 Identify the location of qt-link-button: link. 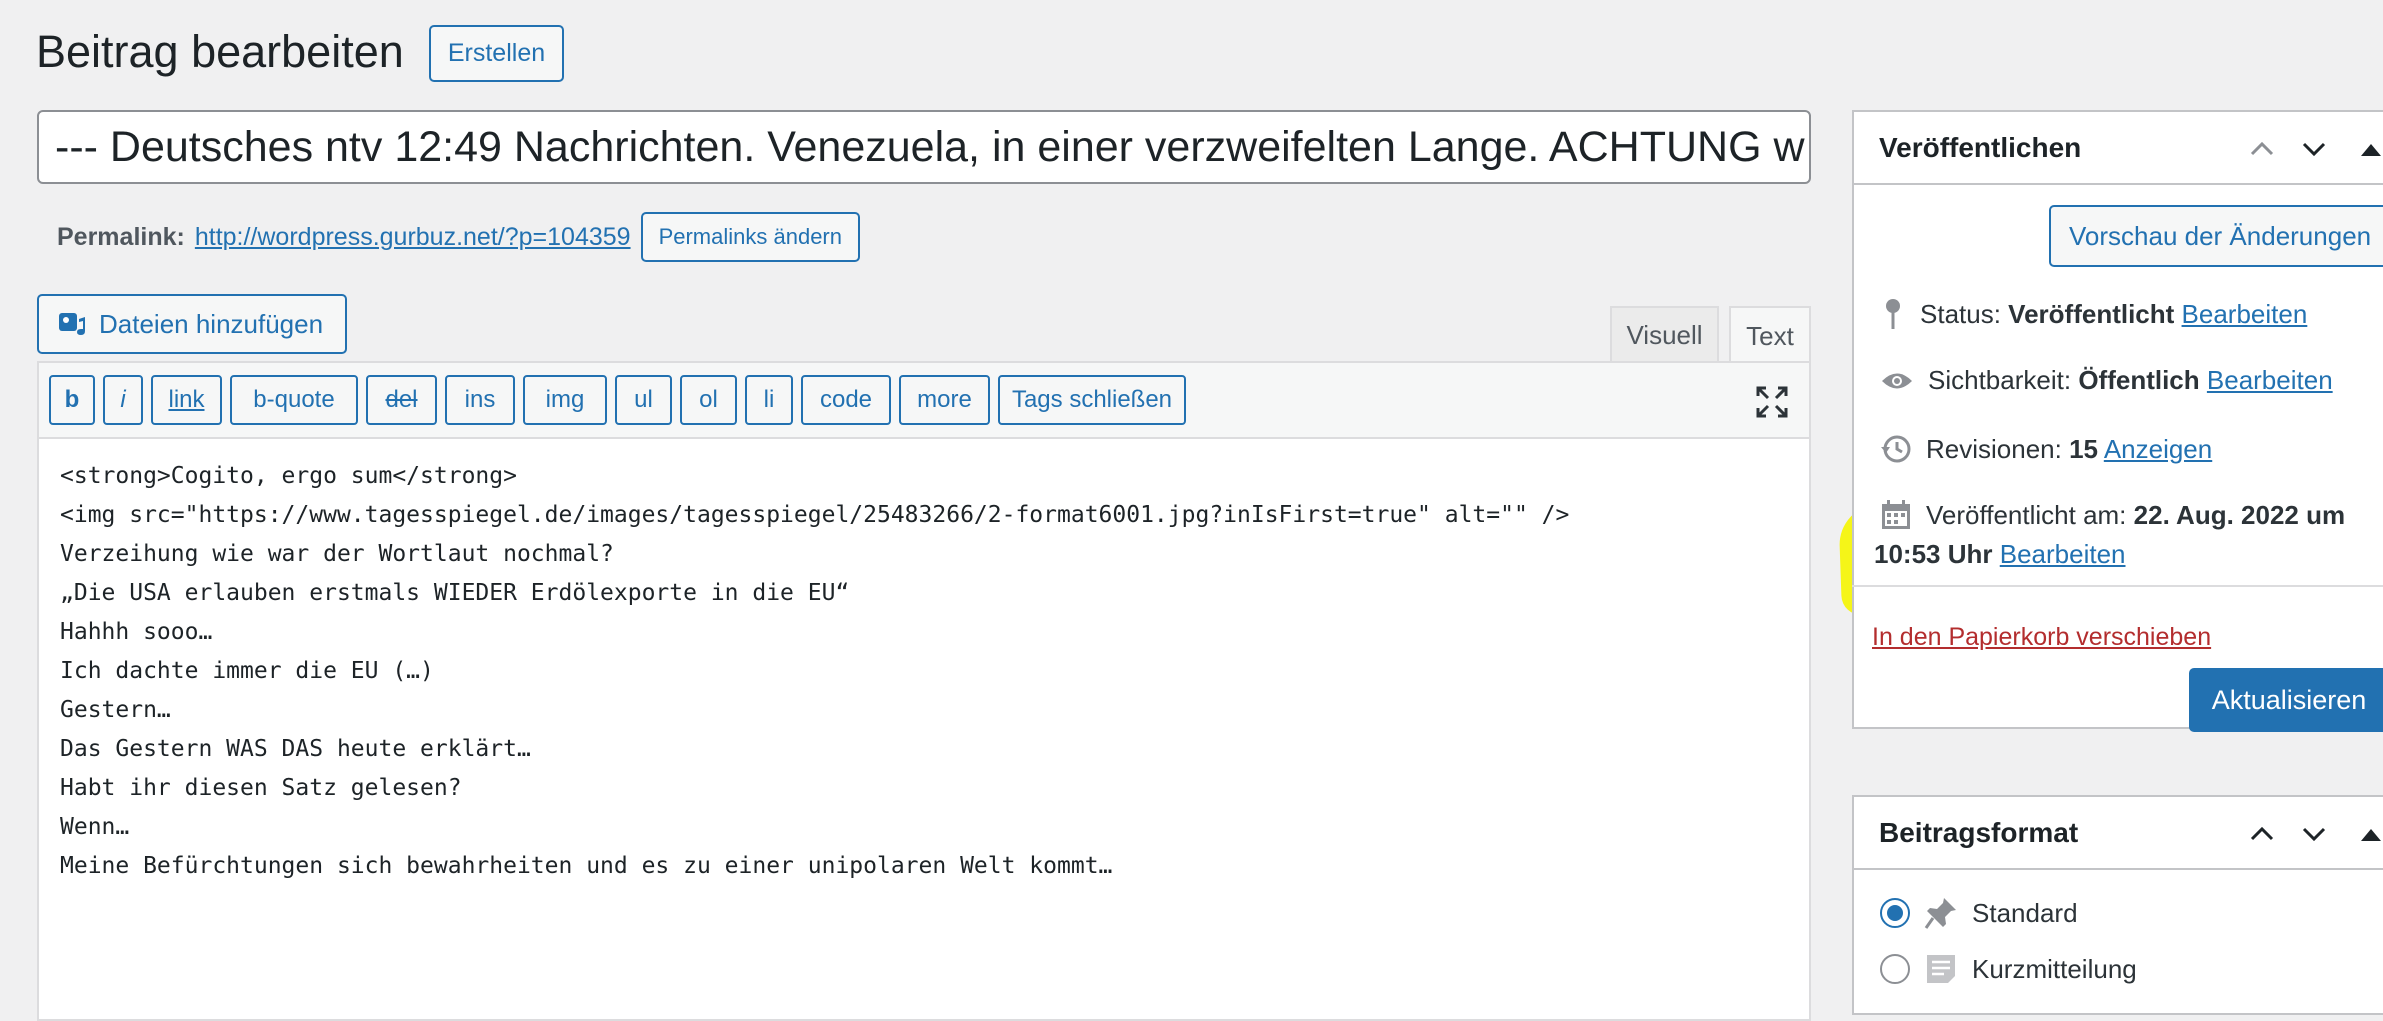
(186, 400).